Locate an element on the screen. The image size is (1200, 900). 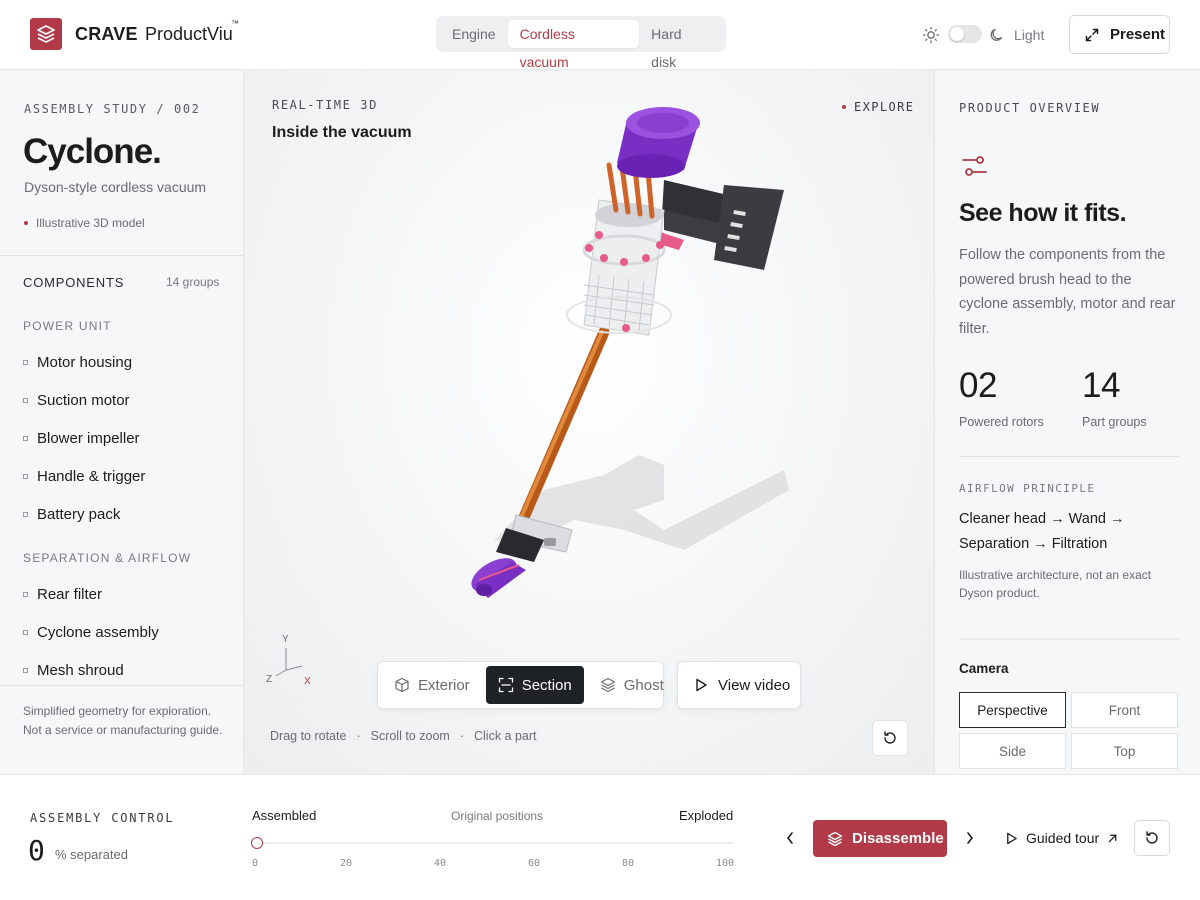
slider-label-assembled: Assembled is located at coordinates (284, 815).